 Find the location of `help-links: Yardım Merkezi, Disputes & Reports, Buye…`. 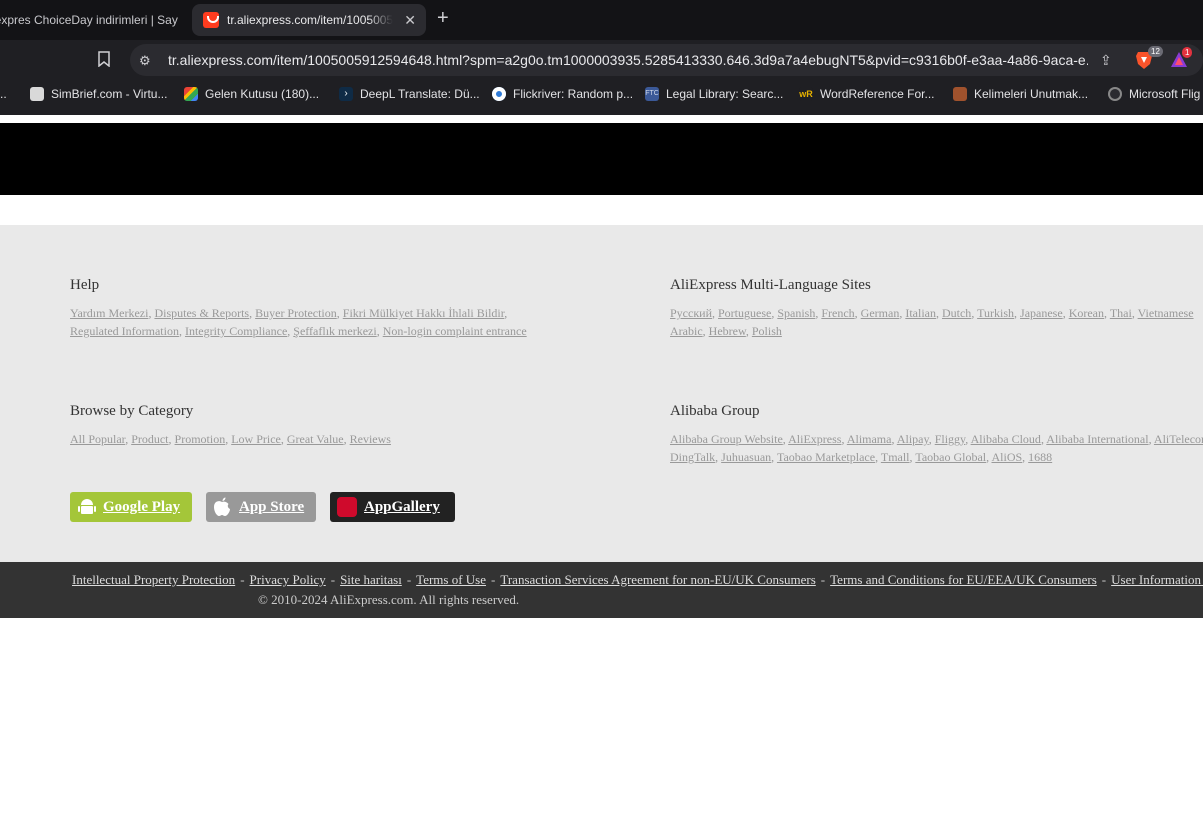

help-links: Yardım Merkezi, Disputes & Reports, Buye… is located at coordinates (350, 322).